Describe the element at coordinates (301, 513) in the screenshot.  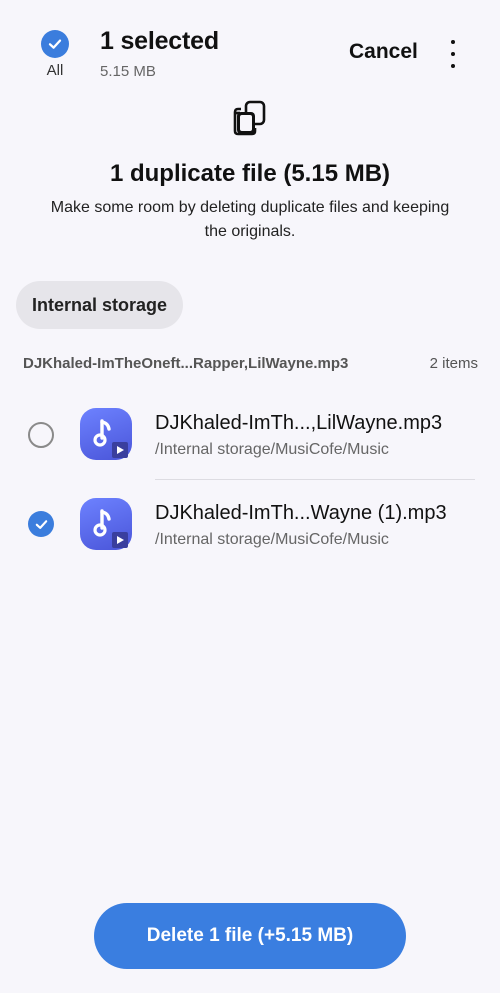
I see `file-name: DJKhaled-ImTh...Wayne (1).mp3` at that location.